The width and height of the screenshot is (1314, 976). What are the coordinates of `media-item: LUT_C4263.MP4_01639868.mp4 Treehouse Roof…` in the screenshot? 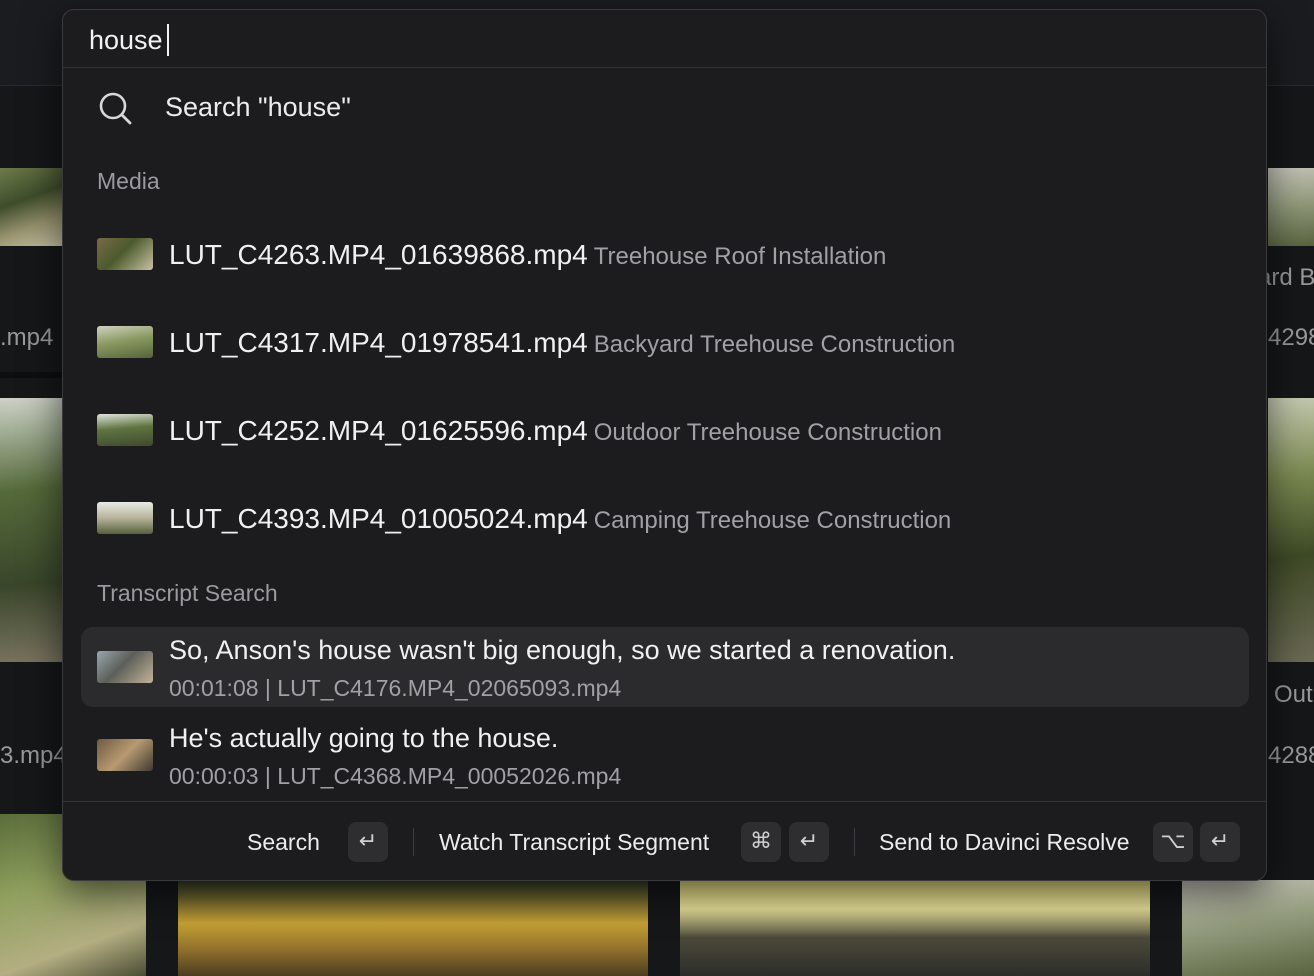 It's located at (665, 256).